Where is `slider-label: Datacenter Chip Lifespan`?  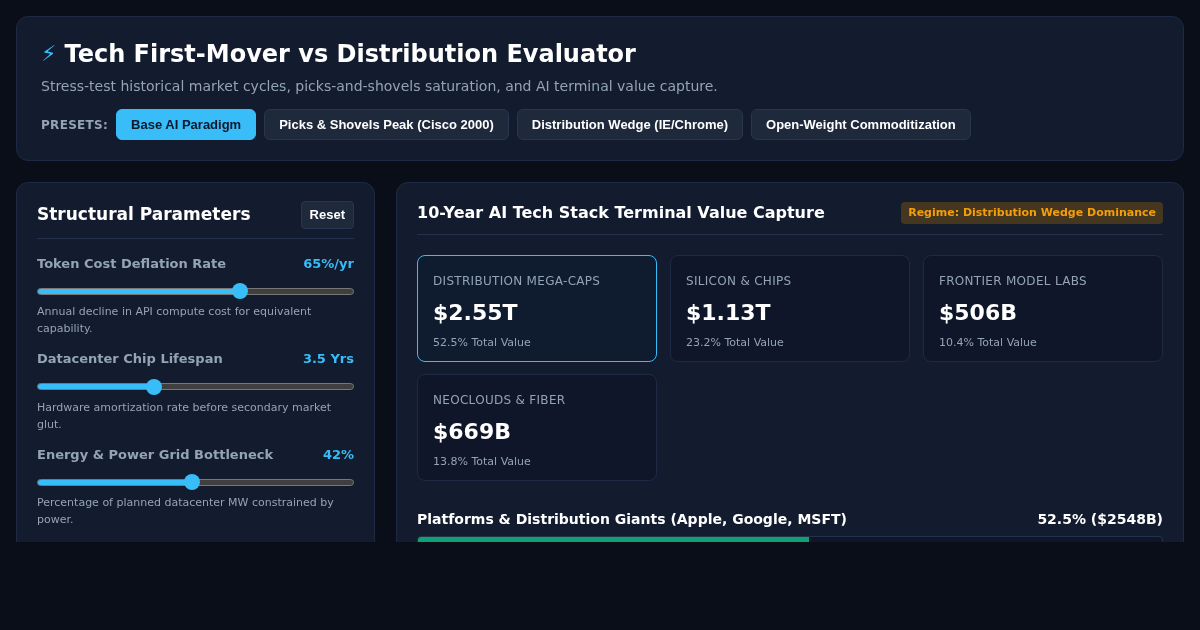
slider-label: Datacenter Chip Lifespan is located at coordinates (130, 359).